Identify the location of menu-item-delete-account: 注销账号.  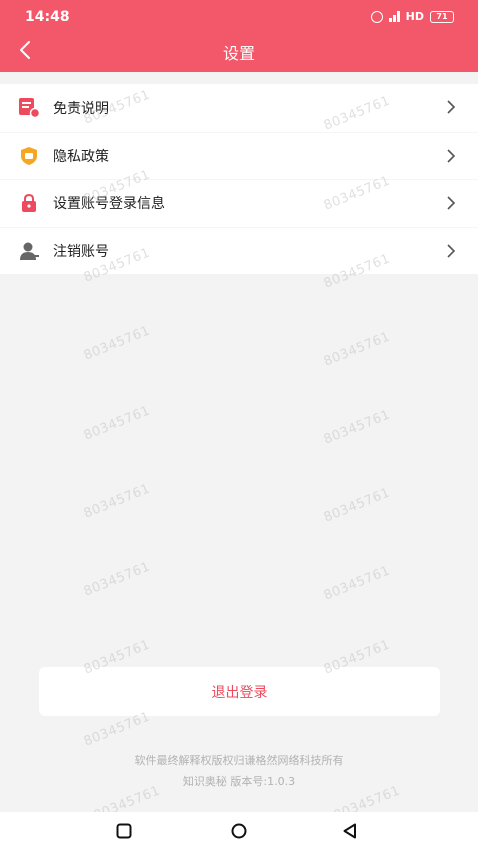
(239, 250).